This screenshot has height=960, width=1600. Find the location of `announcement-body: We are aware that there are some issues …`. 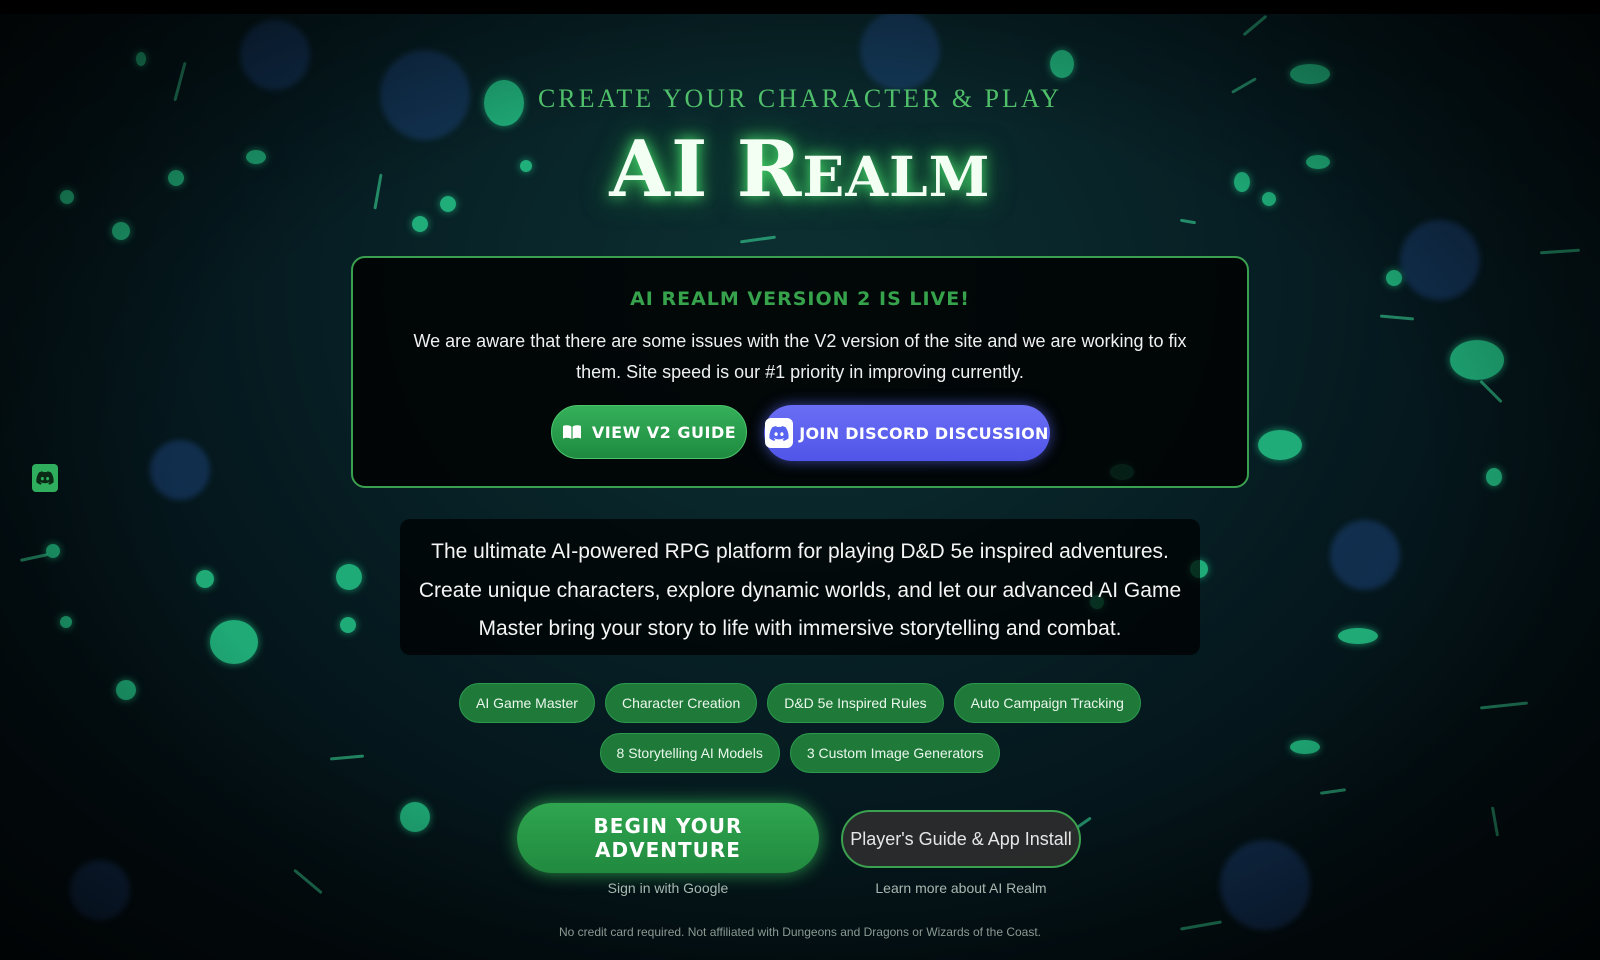

announcement-body: We are aware that there are some issues … is located at coordinates (800, 356).